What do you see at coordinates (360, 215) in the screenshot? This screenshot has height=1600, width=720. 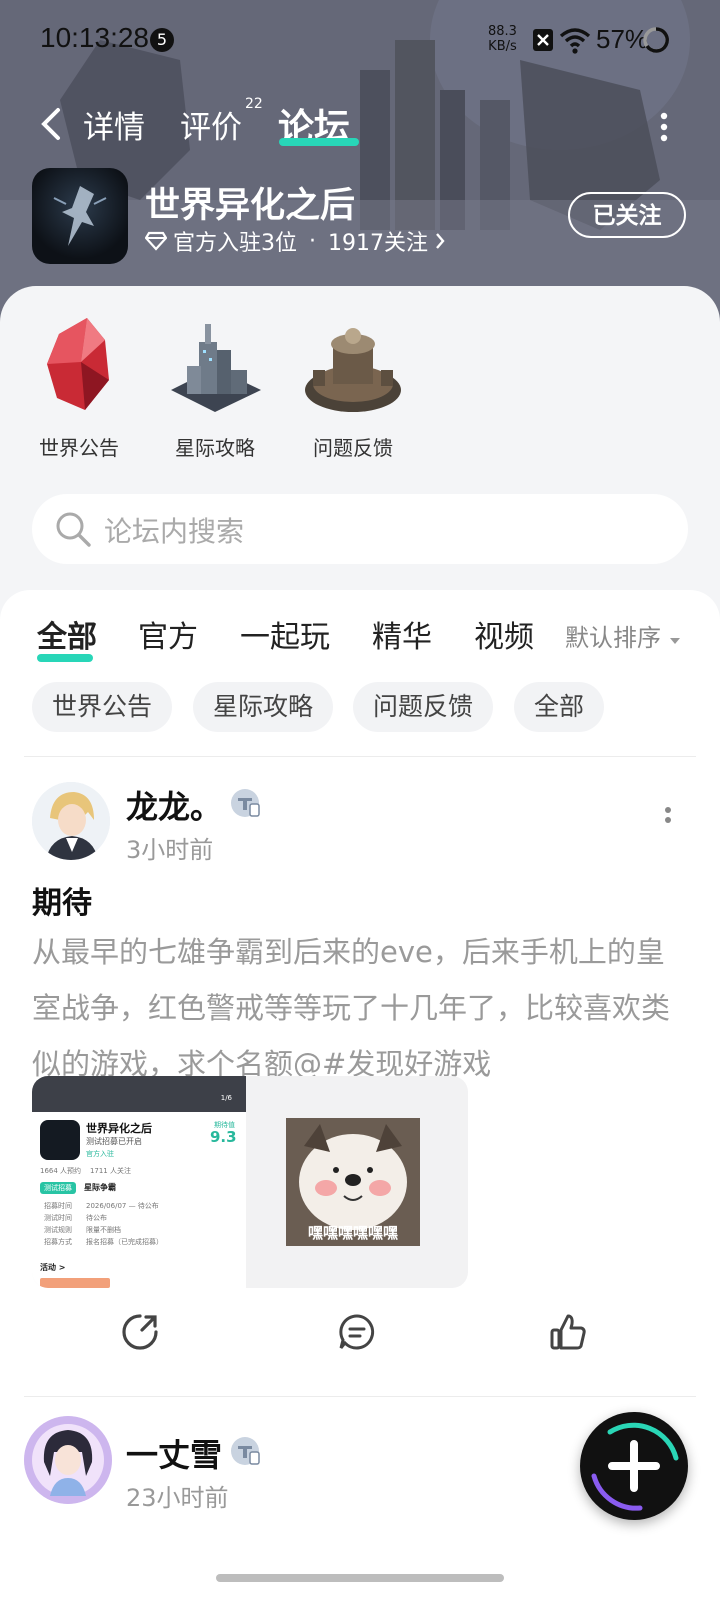 I see `game-info: 世界异化之后 官方入驻3位 · 1917关注 已关注` at bounding box center [360, 215].